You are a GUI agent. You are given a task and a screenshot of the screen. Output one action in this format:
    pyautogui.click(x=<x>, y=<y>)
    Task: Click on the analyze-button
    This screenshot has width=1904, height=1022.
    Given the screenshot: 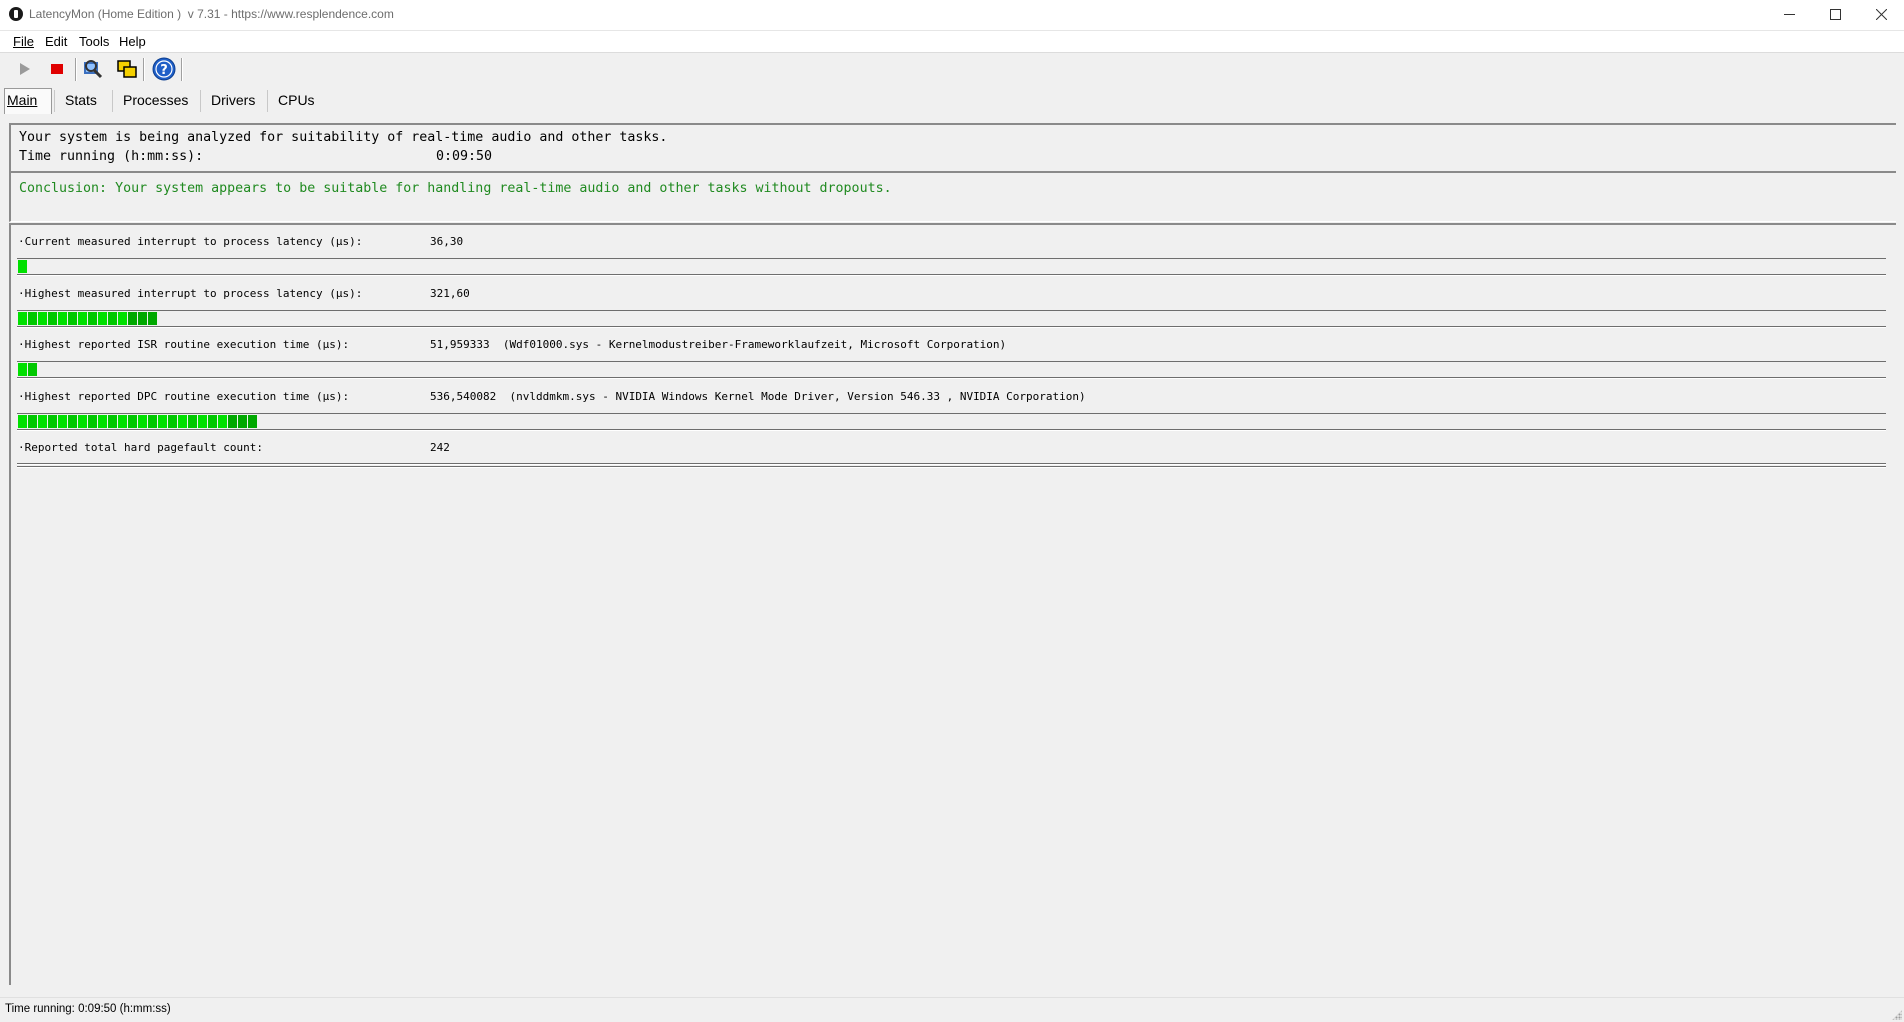 What is the action you would take?
    pyautogui.click(x=93, y=69)
    